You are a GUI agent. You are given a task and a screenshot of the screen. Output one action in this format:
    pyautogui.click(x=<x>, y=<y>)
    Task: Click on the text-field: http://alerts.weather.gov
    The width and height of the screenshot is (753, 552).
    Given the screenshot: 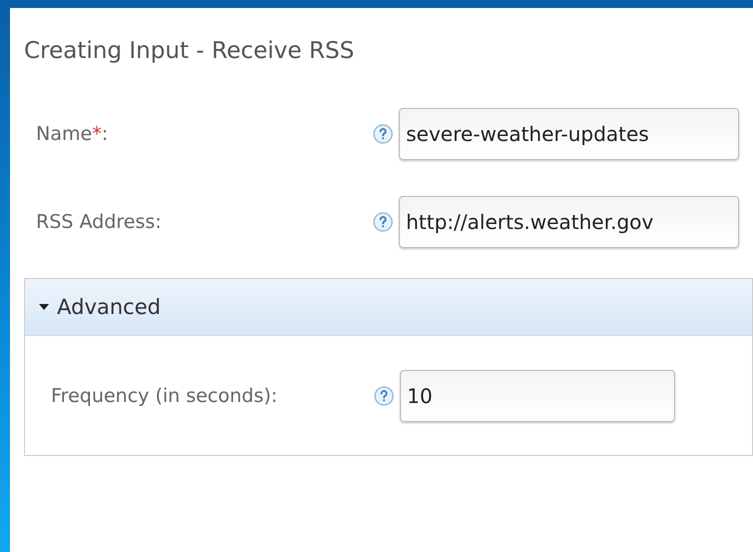 What is the action you would take?
    pyautogui.click(x=569, y=222)
    